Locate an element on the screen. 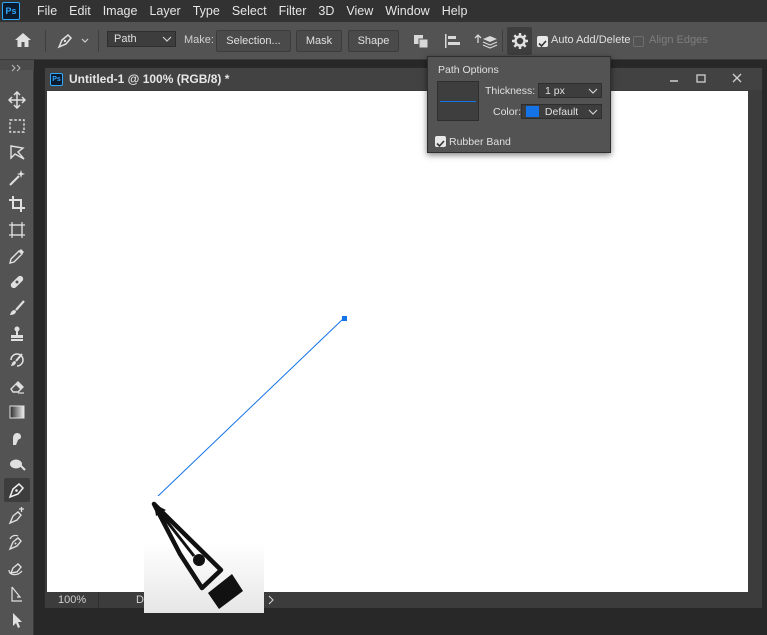  photoshop-logo: Ps is located at coordinates (11, 11).